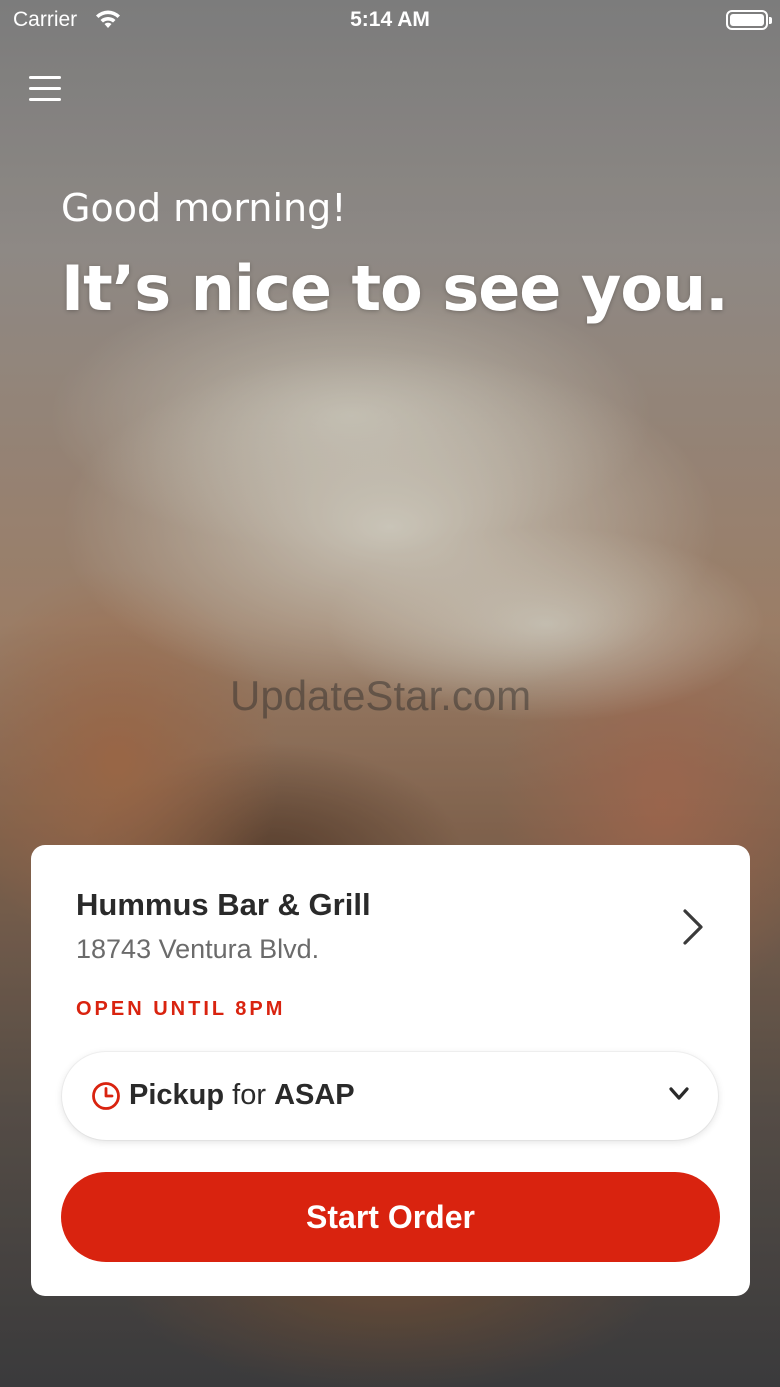  Describe the element at coordinates (390, 1217) in the screenshot. I see `start-order-button: Start Order` at that location.